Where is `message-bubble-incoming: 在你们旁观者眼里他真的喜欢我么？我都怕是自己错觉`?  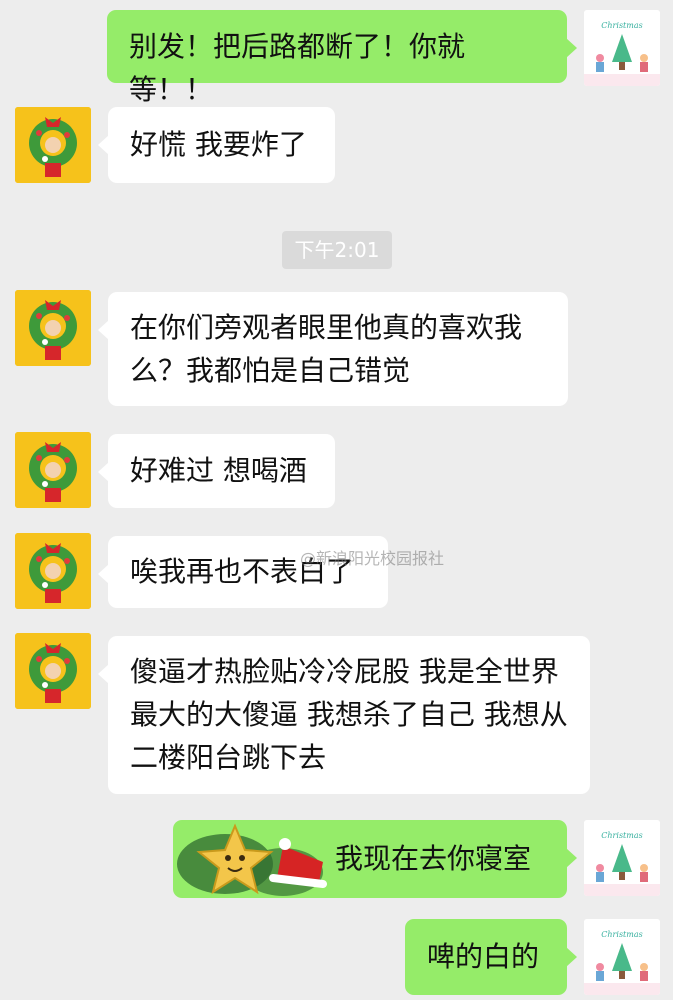
message-bubble-incoming: 在你们旁观者眼里他真的喜欢我么？我都怕是自己错觉 is located at coordinates (333, 349).